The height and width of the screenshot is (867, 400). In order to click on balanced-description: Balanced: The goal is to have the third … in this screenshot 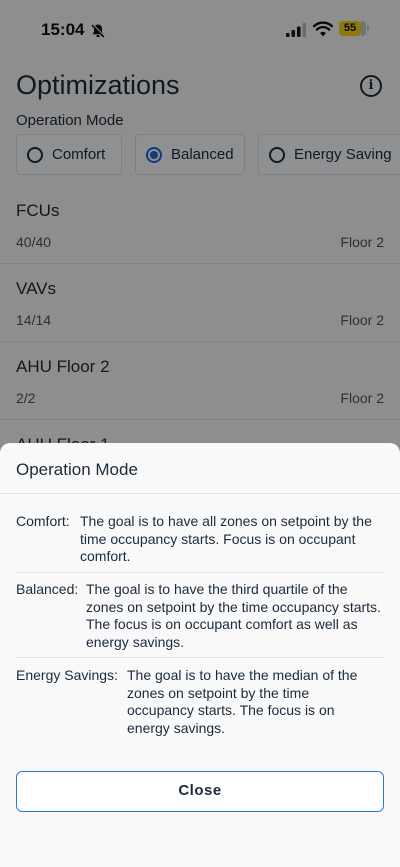, I will do `click(200, 616)`.